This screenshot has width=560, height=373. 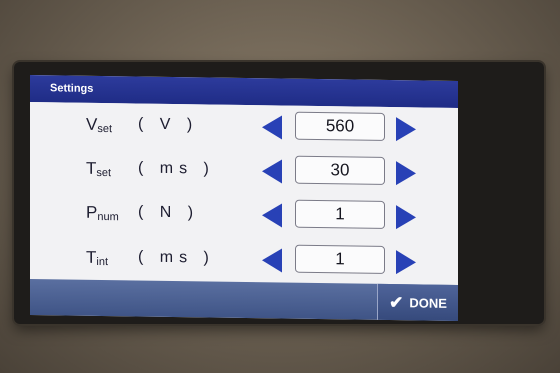 I want to click on setting-row-tint: Tint ( ms ) 1, so click(x=244, y=260).